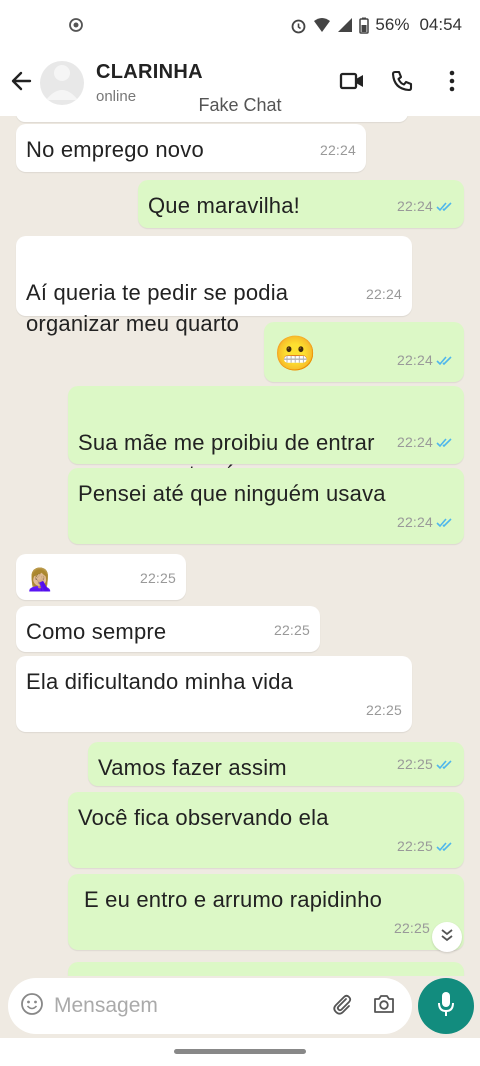 This screenshot has width=480, height=1066. Describe the element at coordinates (32, 1006) in the screenshot. I see `emoji-icon` at that location.